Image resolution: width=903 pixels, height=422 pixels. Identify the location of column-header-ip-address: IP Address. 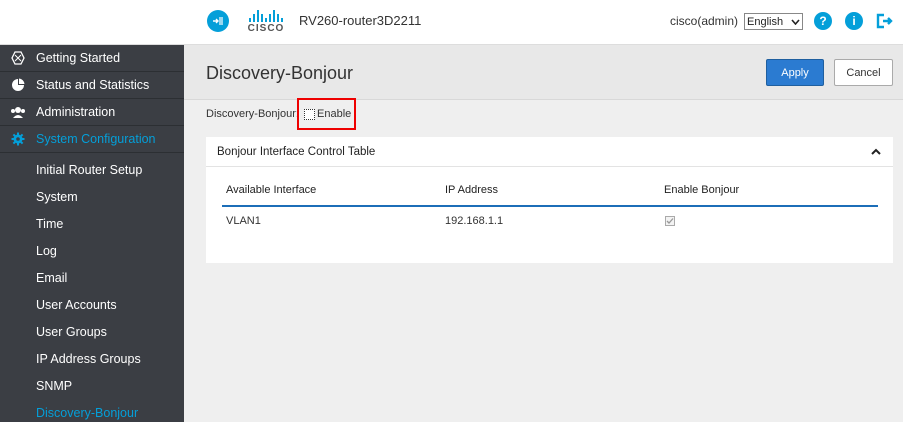
(471, 190).